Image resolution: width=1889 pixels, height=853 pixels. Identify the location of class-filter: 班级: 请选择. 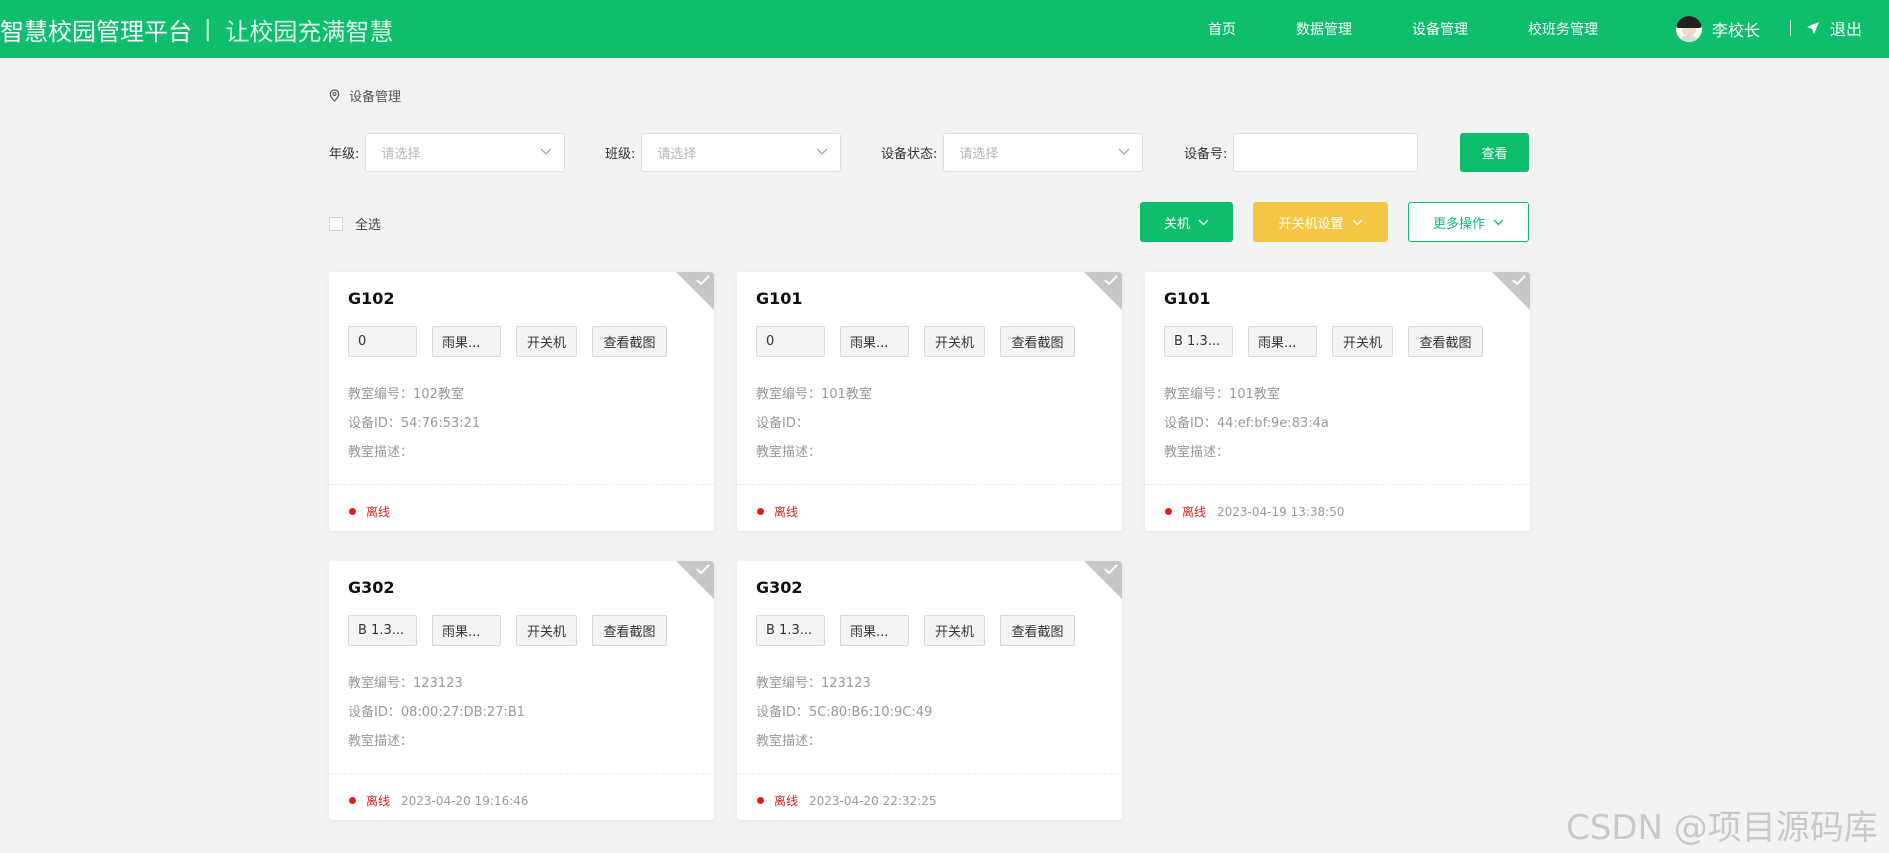
(723, 152).